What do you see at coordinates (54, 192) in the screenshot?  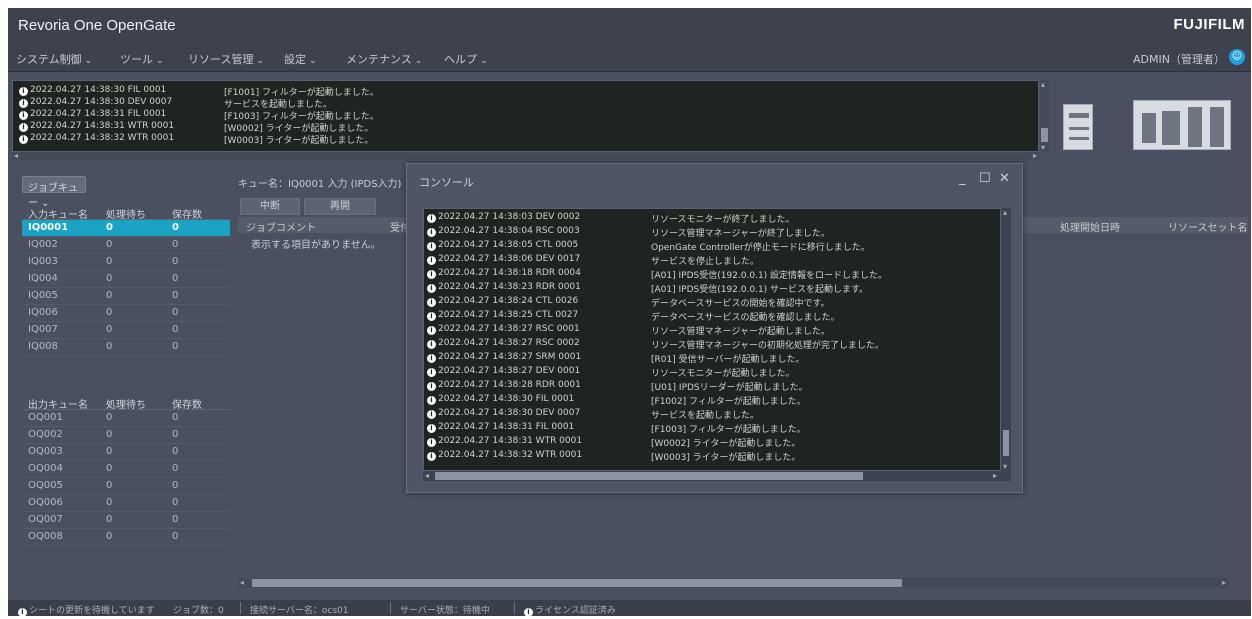 I see `job-queue-dropdown: ジョブキュー ⌄` at bounding box center [54, 192].